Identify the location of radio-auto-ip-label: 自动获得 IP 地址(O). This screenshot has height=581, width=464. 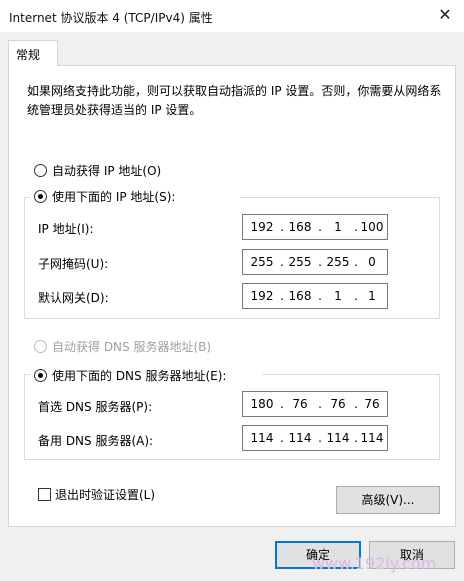
(106, 170).